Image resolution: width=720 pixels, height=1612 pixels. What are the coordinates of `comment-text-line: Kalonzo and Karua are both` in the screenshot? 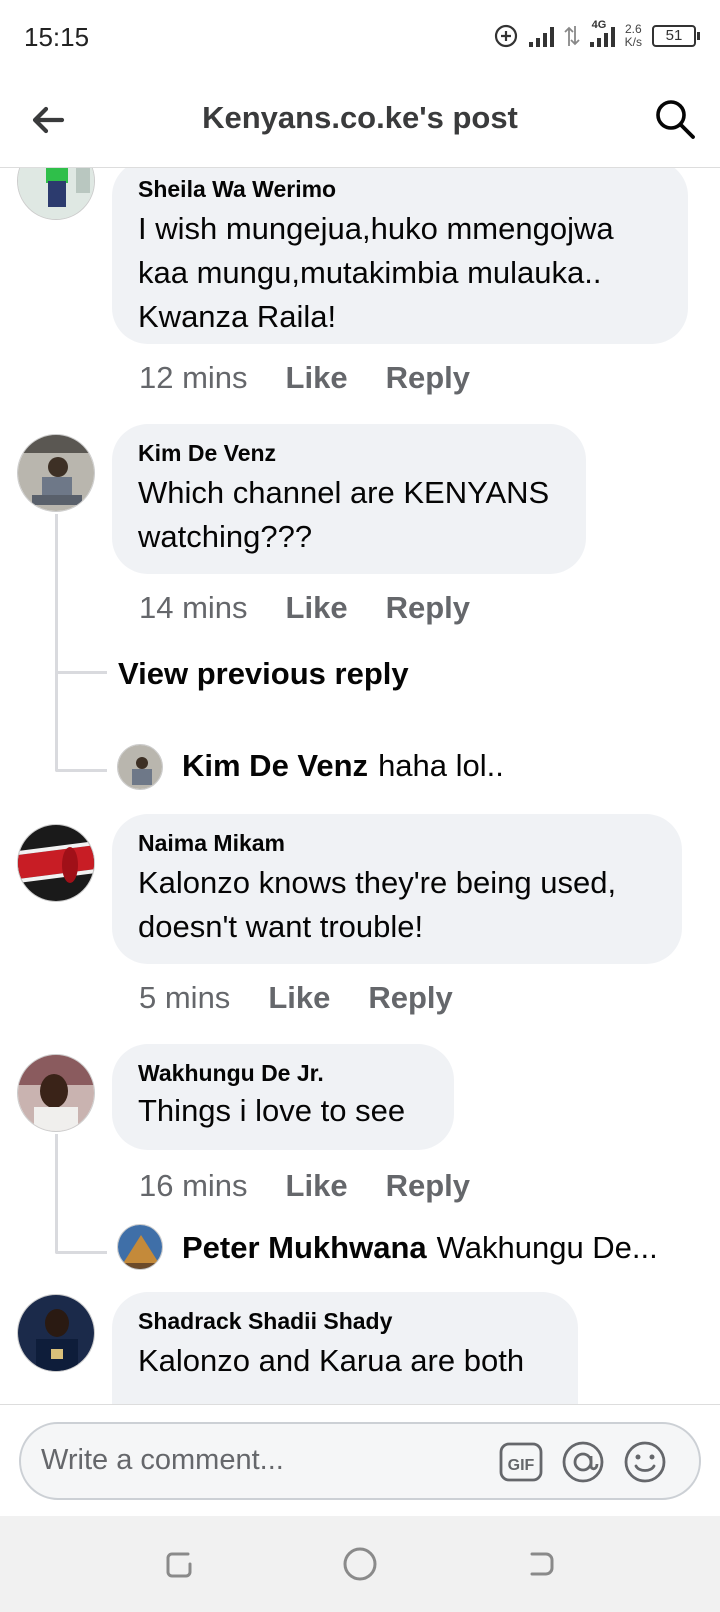 It's located at (331, 1360).